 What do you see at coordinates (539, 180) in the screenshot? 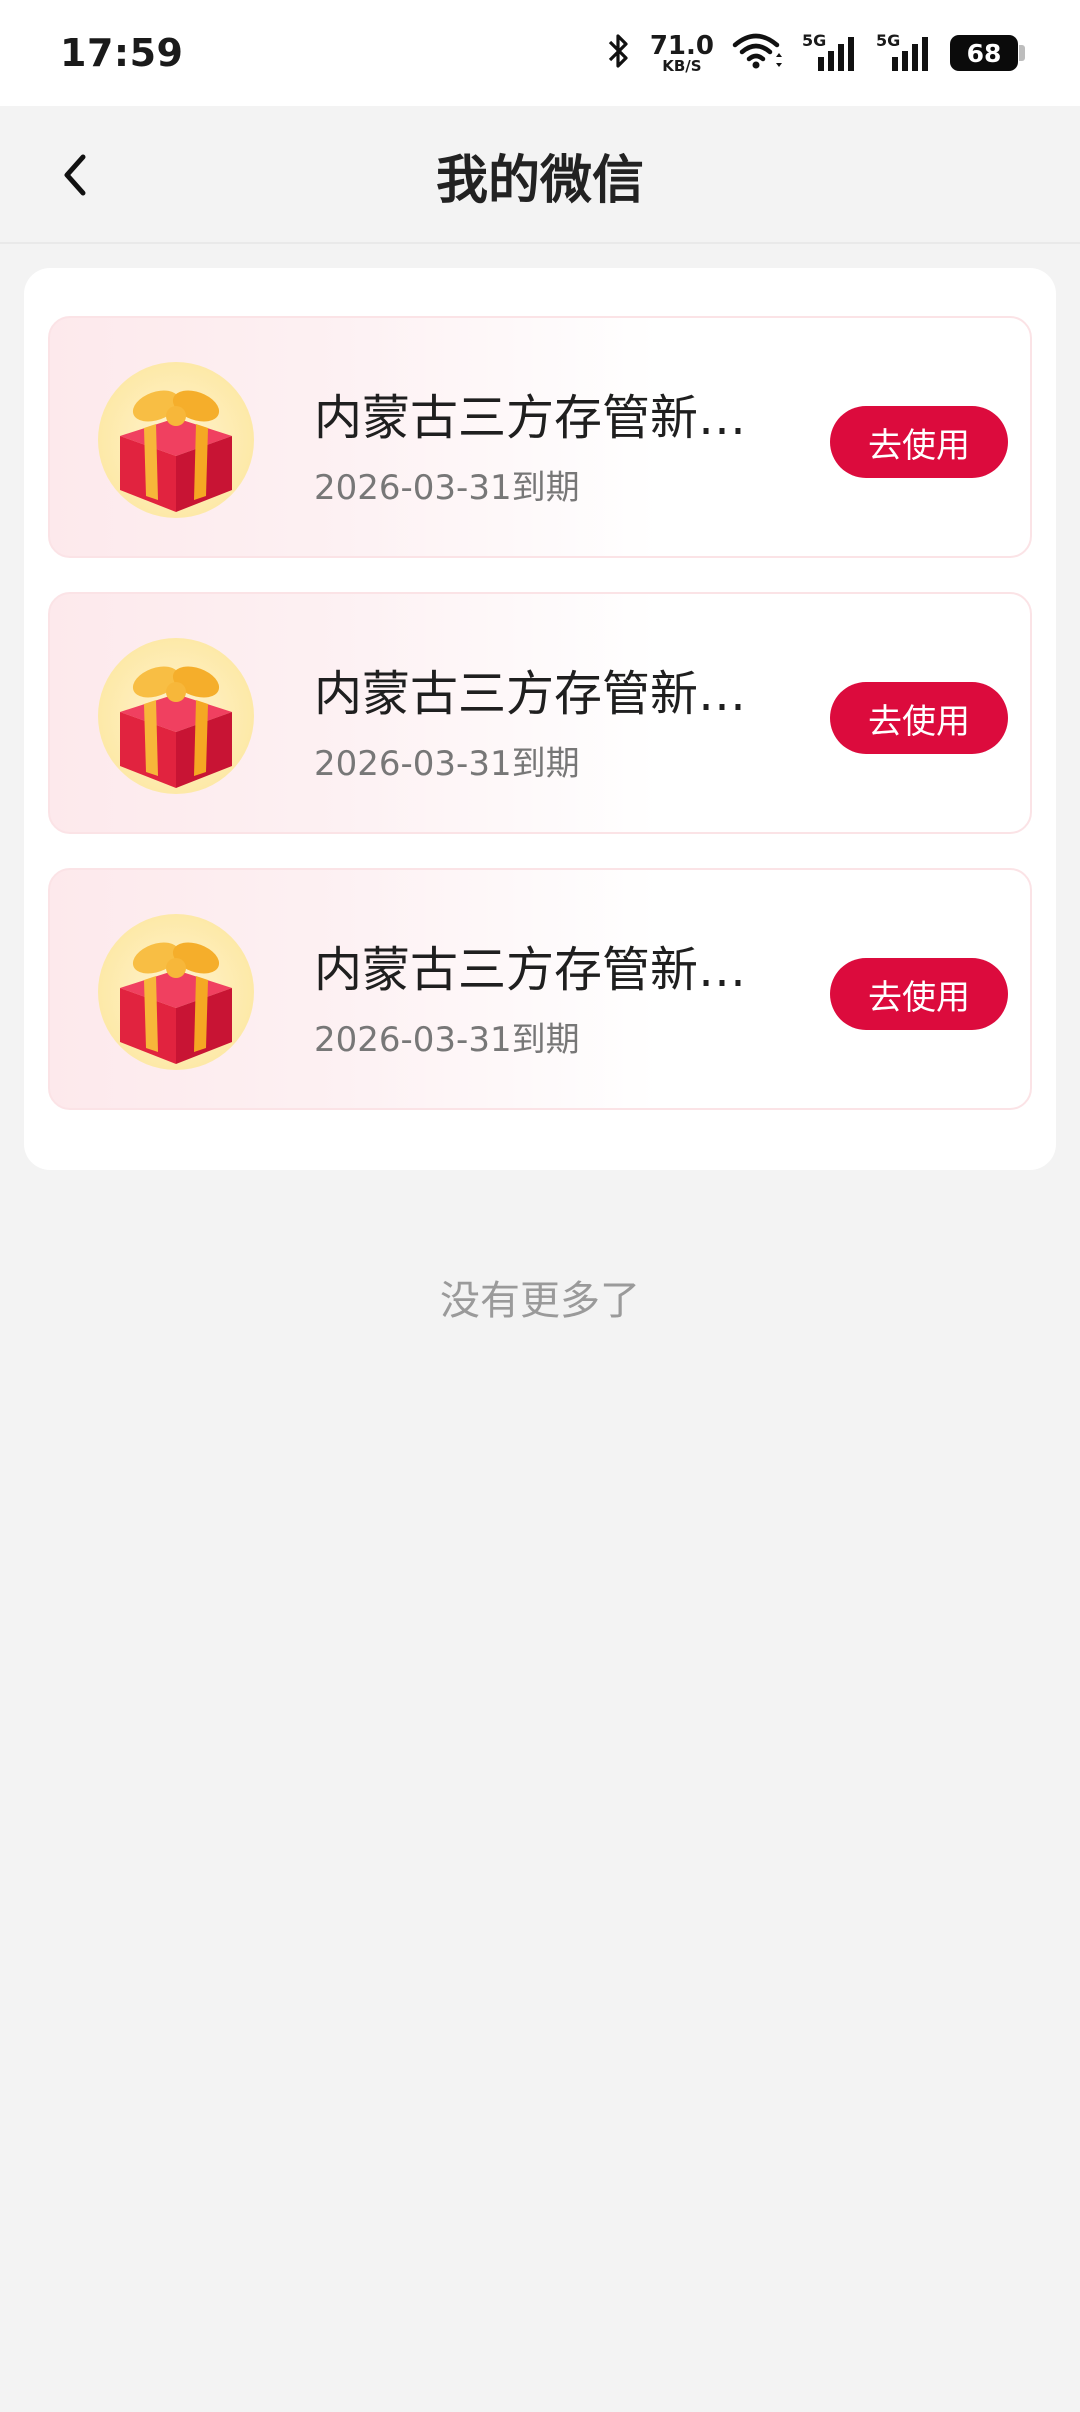
I see `page-title: 我的微信` at bounding box center [539, 180].